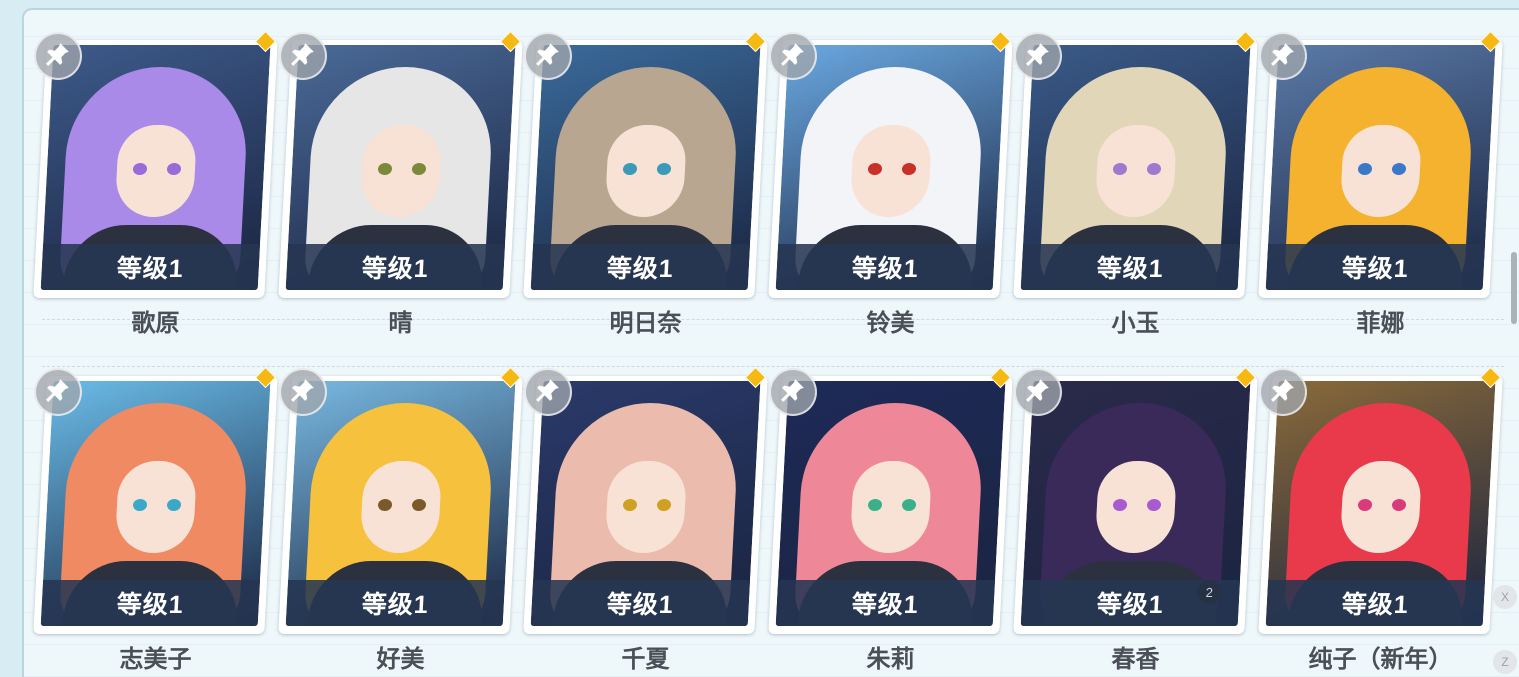  I want to click on character-card: 等级1 纯子（新年）, so click(1380, 521).